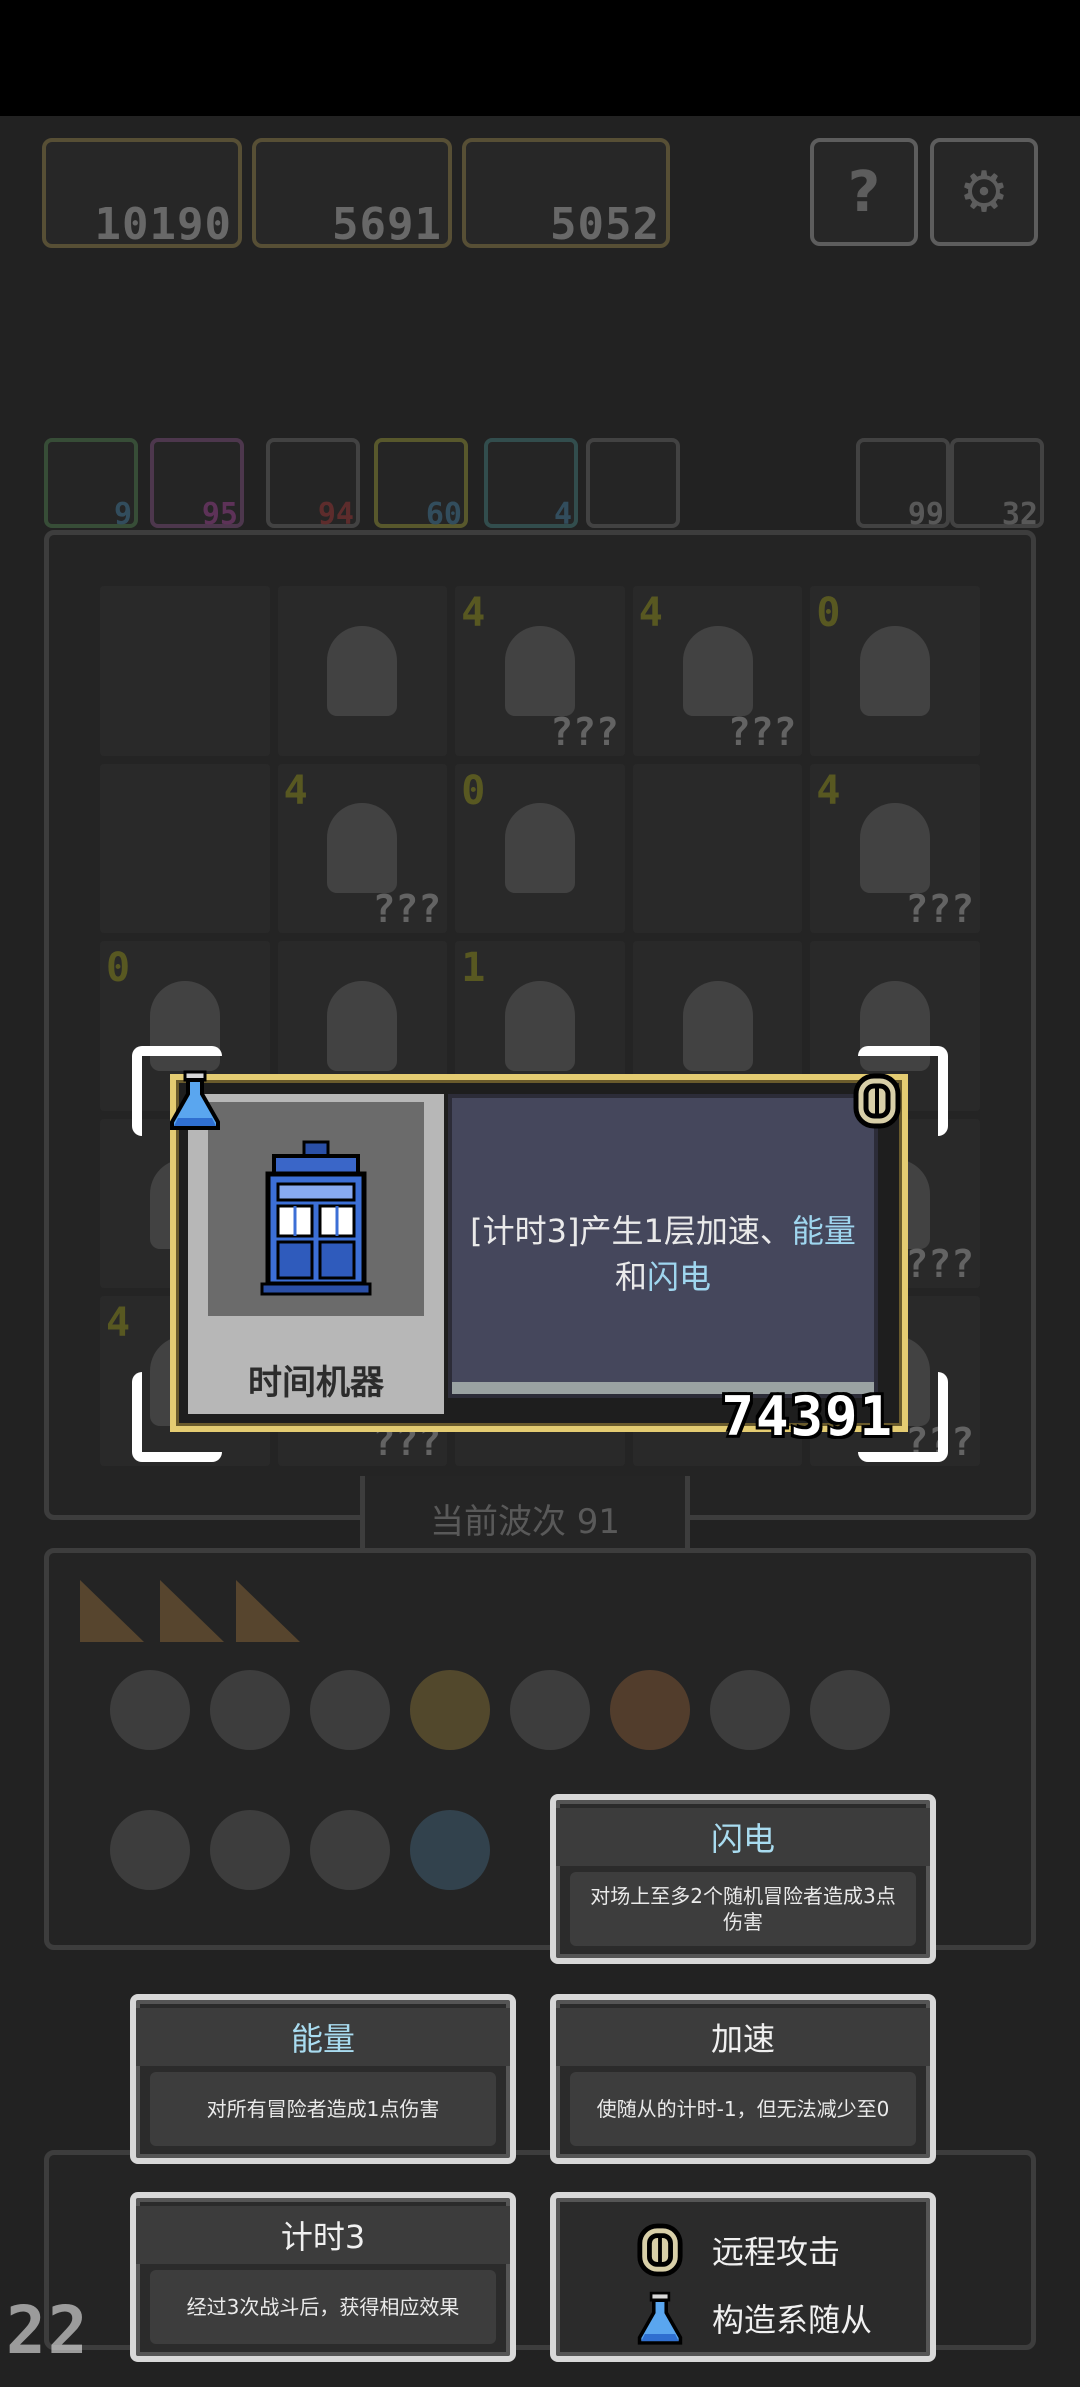 Image resolution: width=1080 pixels, height=2387 pixels. What do you see at coordinates (48, 2330) in the screenshot?
I see `gold-counter: 22` at bounding box center [48, 2330].